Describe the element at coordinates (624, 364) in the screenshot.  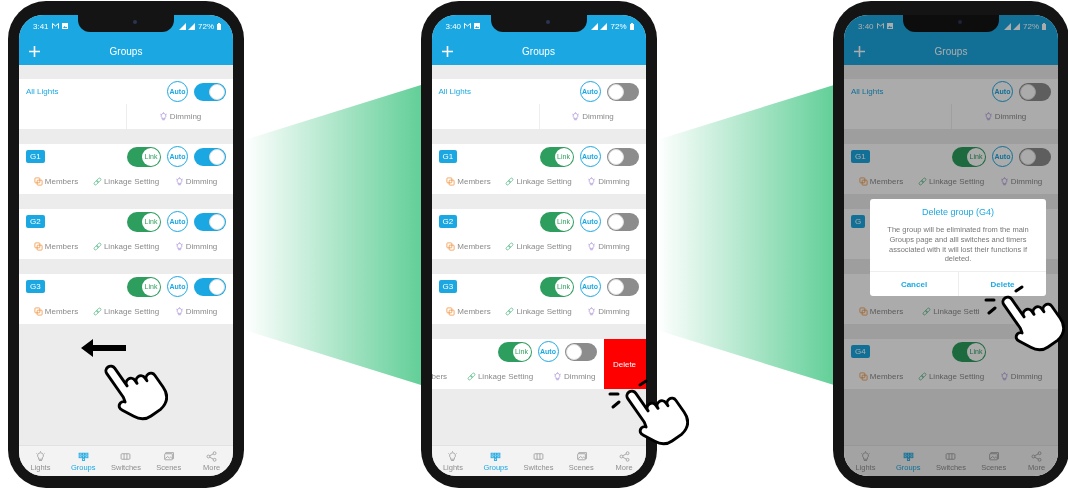
I see `delete-button: Delete` at that location.